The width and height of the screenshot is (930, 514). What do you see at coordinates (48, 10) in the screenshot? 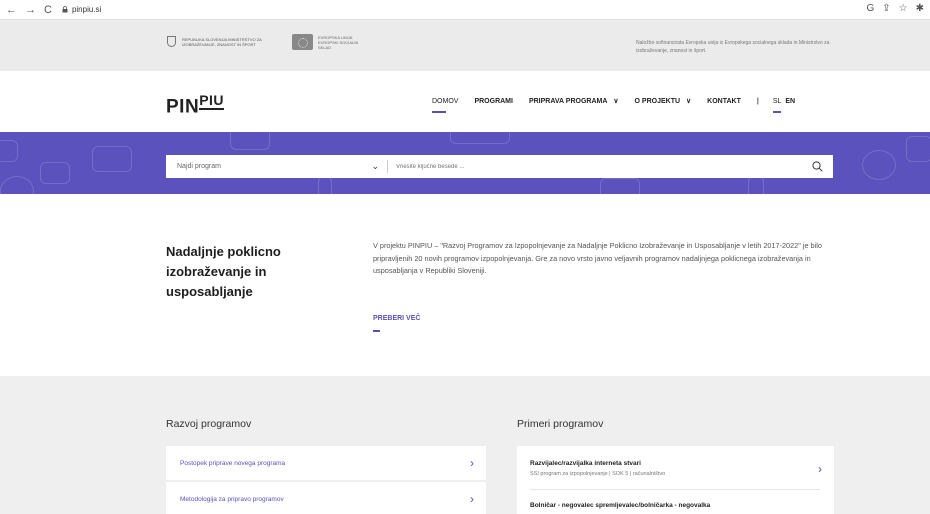
I see `reload-icon: C` at bounding box center [48, 10].